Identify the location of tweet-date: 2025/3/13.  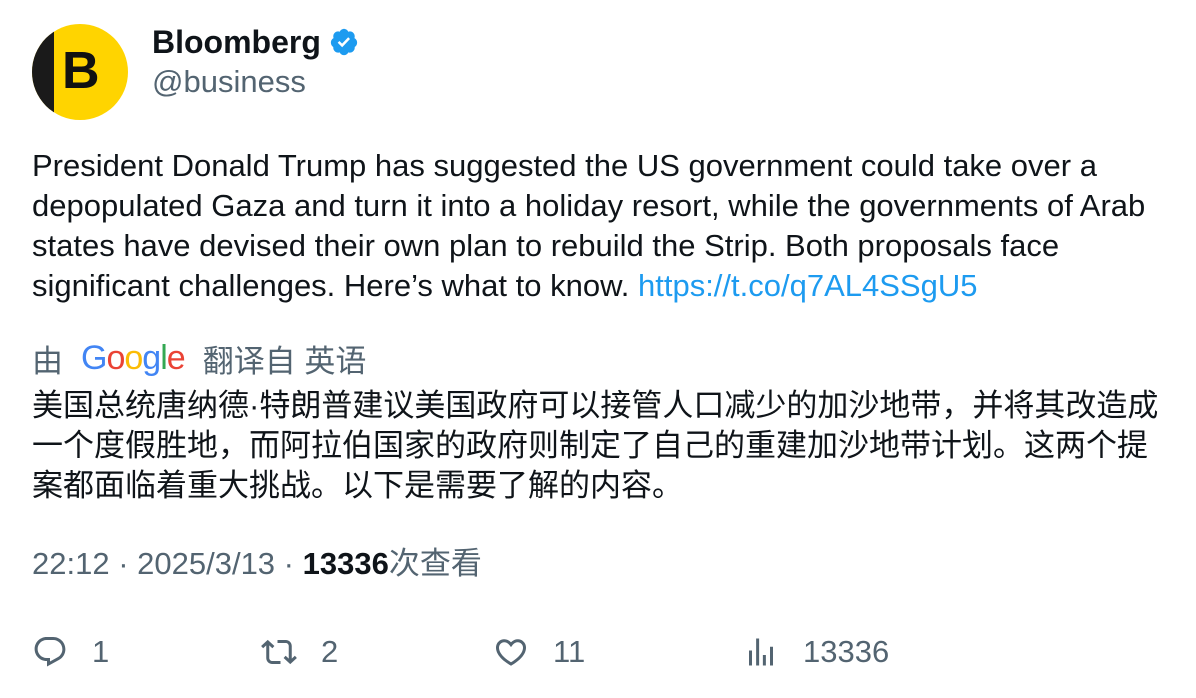
(206, 563).